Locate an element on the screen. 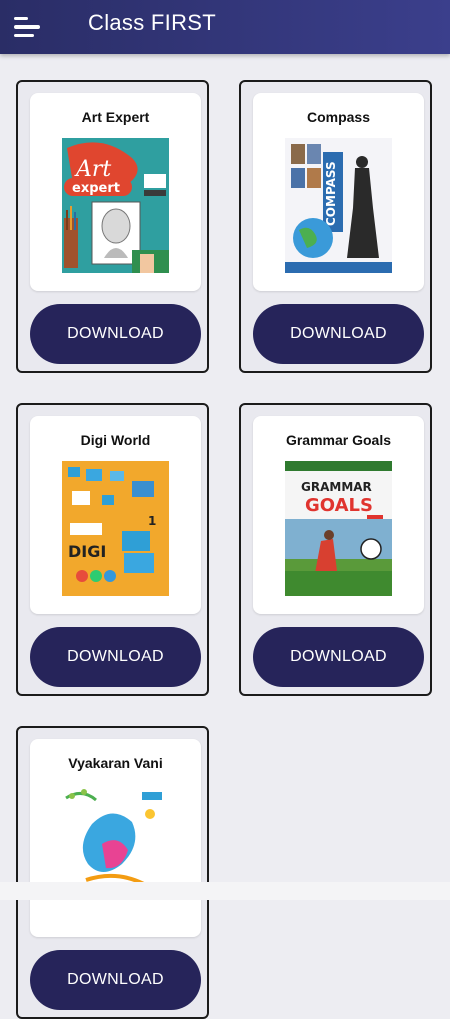  book-card: Digi World 1 DIGI DOWNLOAD is located at coordinates (112, 549).